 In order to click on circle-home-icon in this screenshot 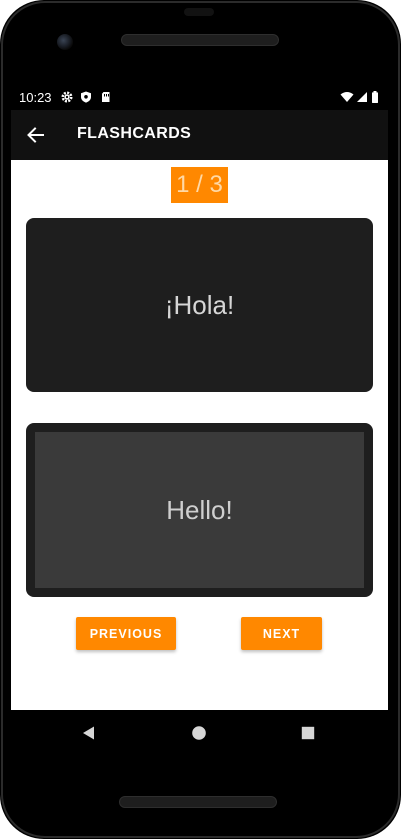, I will do `click(199, 733)`.